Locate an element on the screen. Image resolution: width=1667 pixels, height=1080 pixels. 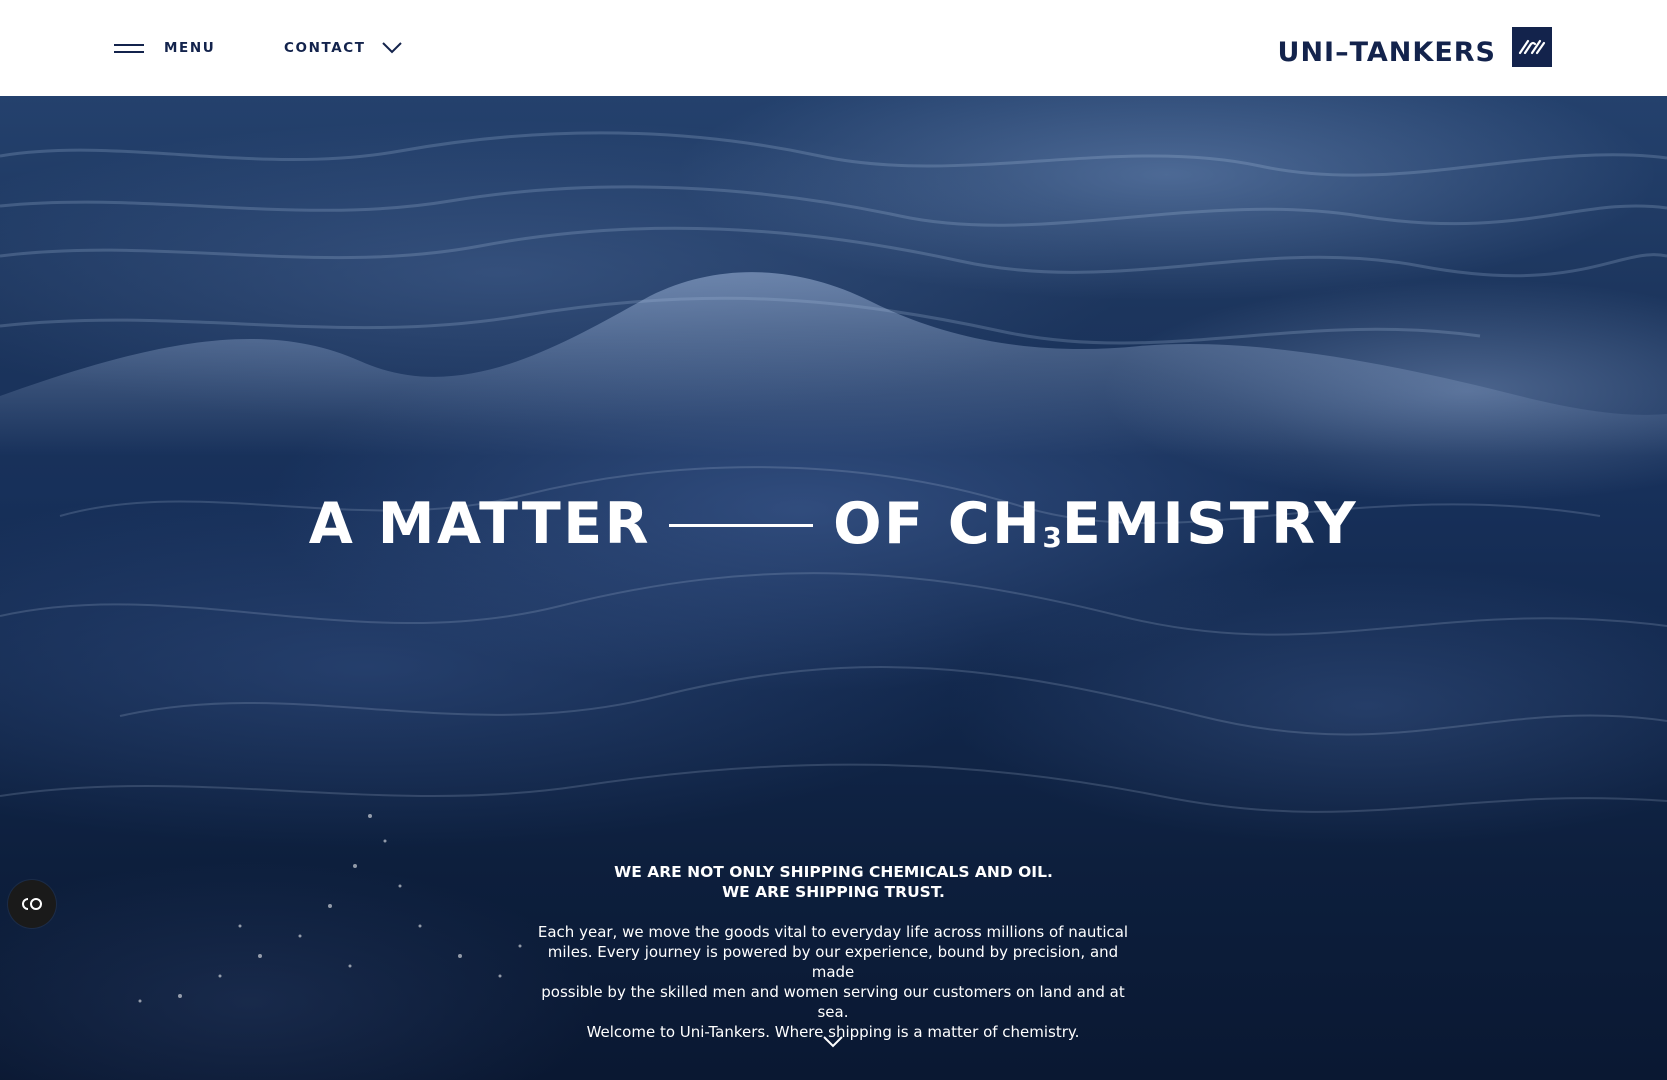
hero-title-right-prefix: OF CH is located at coordinates (938, 524).